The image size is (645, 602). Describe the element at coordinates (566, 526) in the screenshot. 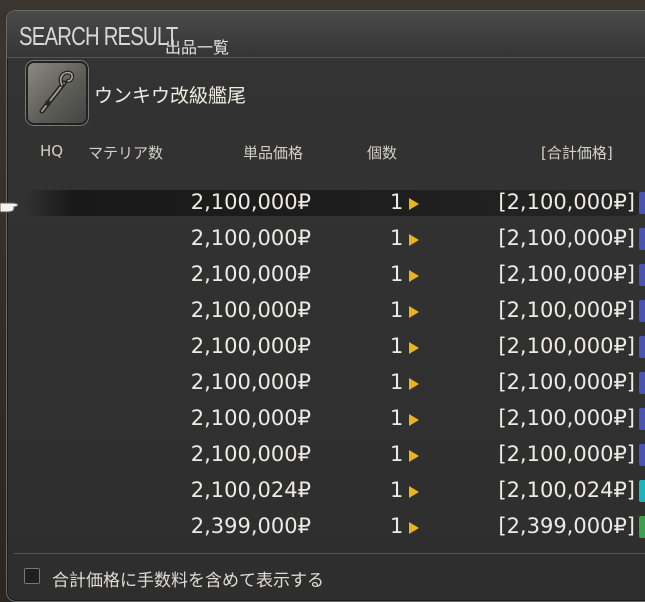

I see `total-price: [2,399,000₽]` at that location.